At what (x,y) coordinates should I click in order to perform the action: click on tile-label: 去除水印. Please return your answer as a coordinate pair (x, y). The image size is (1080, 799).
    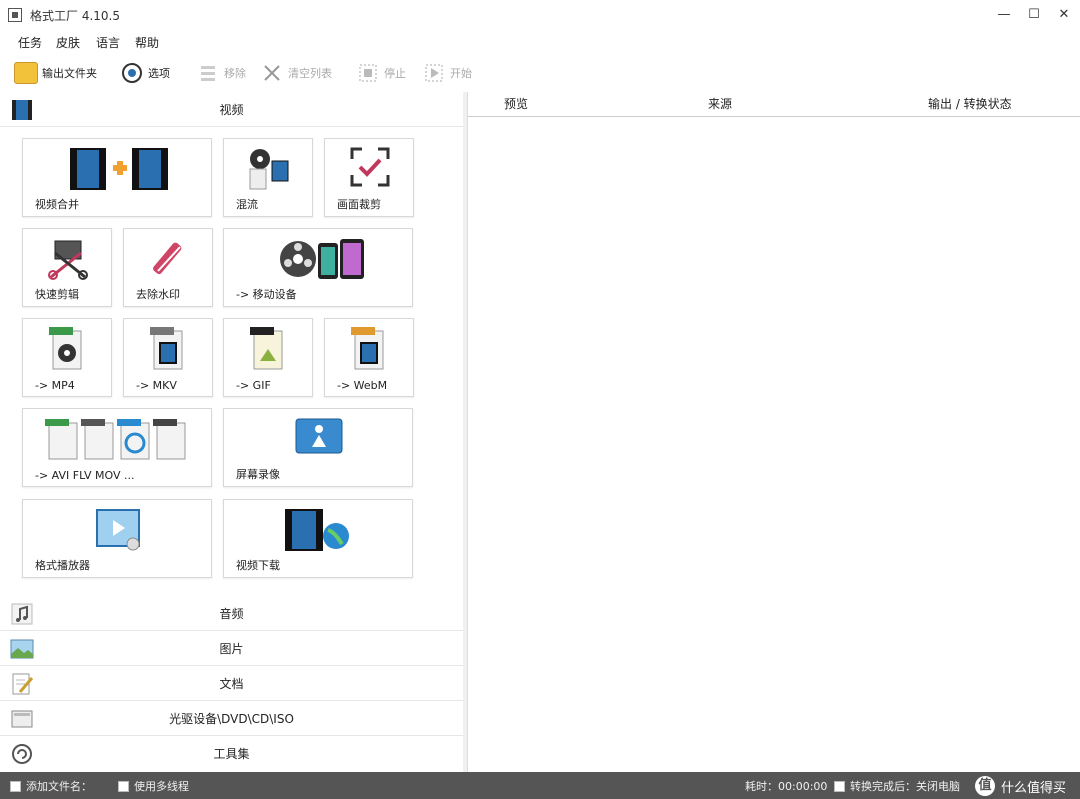
    Looking at the image, I should click on (158, 294).